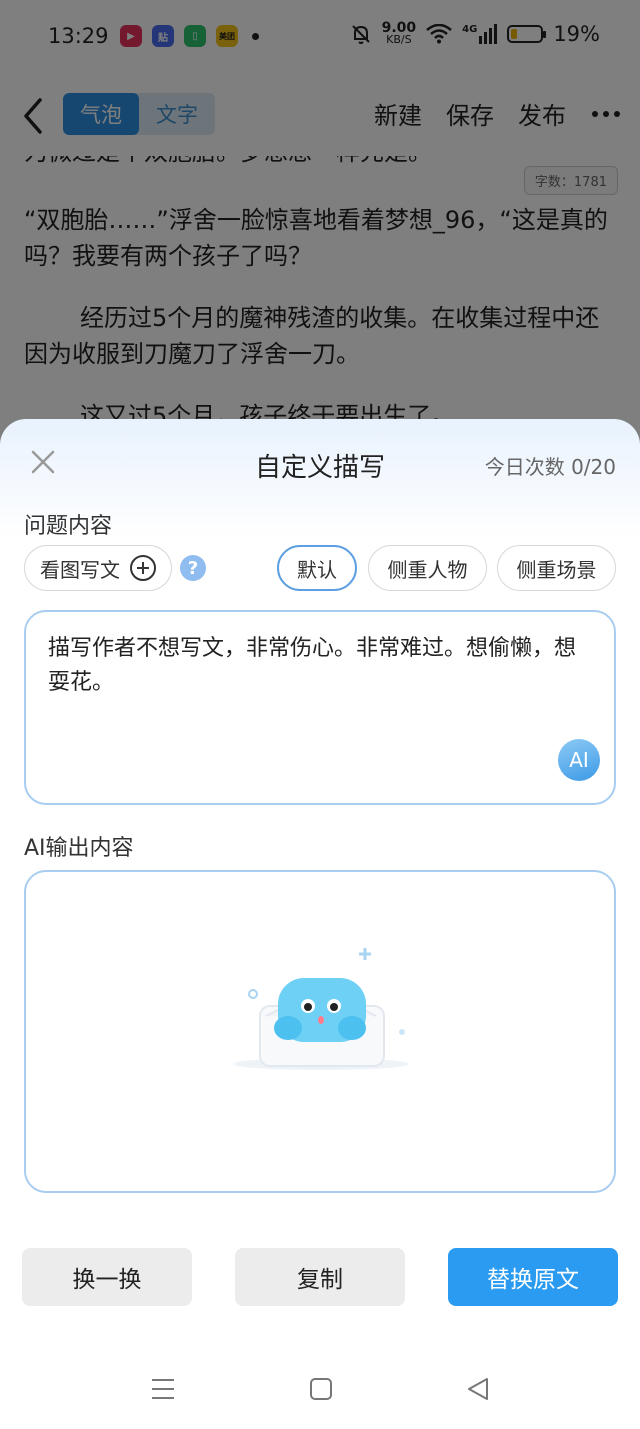 This screenshot has height=1429, width=640. What do you see at coordinates (317, 568) in the screenshot?
I see `style-chip-default: 默认` at bounding box center [317, 568].